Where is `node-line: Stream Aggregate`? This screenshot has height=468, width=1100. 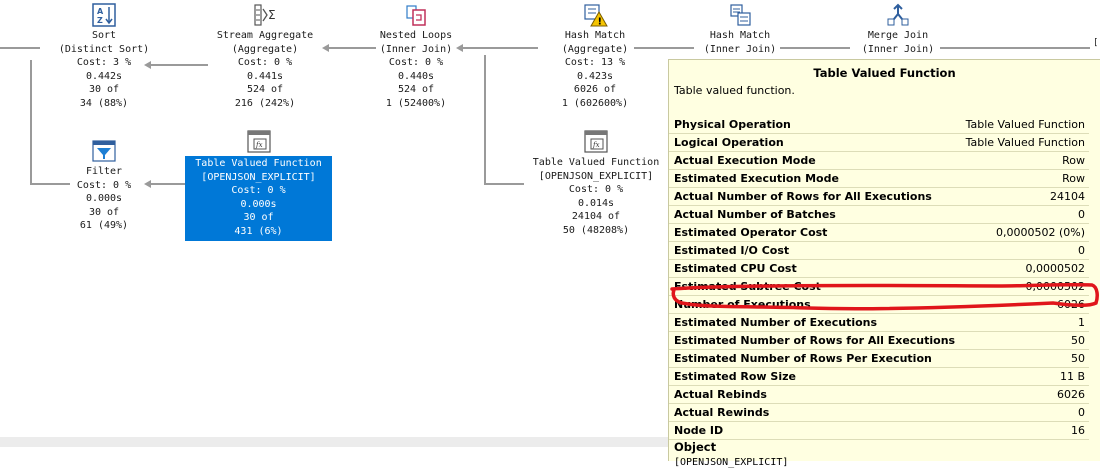
node-line: Stream Aggregate is located at coordinates (265, 35).